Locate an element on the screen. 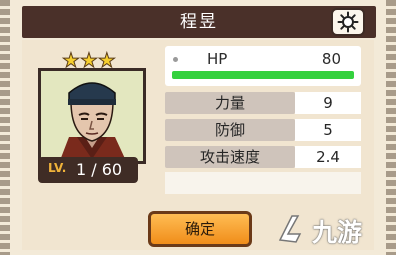 The width and height of the screenshot is (396, 255). watermark: 九游 is located at coordinates (327, 229).